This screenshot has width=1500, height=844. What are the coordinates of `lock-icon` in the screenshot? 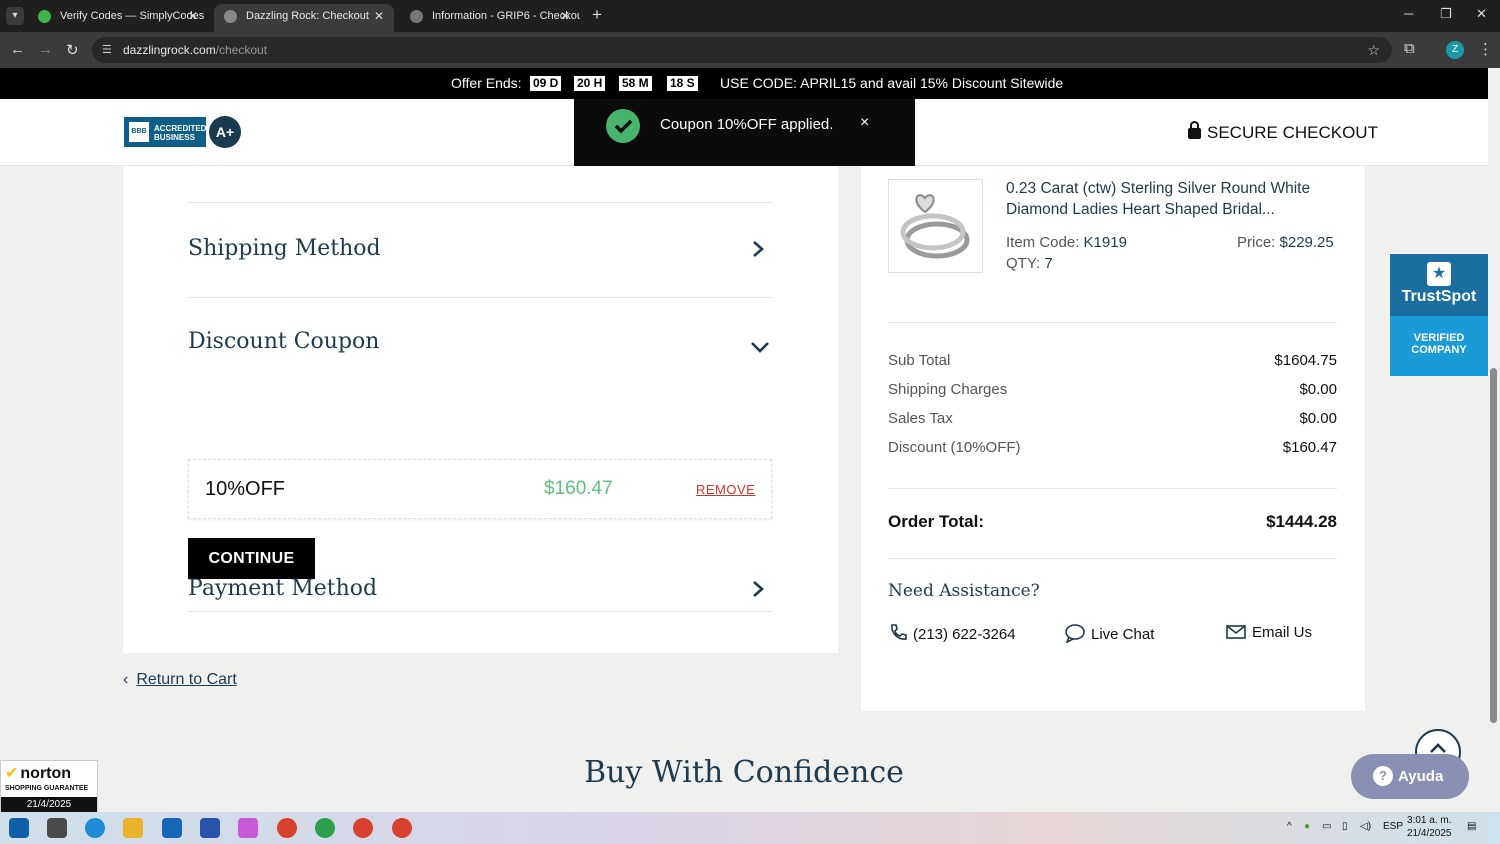 It's located at (1194, 130).